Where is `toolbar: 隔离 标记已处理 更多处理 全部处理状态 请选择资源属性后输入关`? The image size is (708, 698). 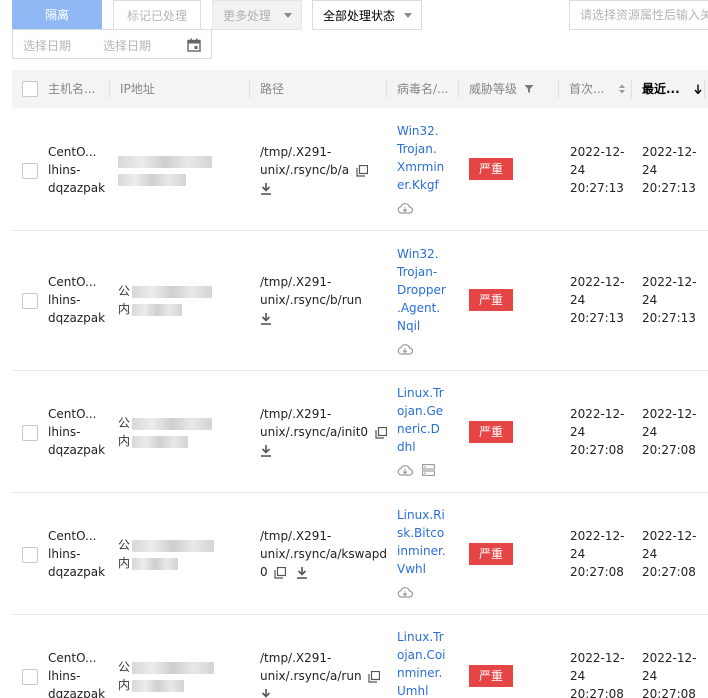
toolbar: 隔离 标记已处理 更多处理 全部处理状态 请选择资源属性后输入关 is located at coordinates (354, 15).